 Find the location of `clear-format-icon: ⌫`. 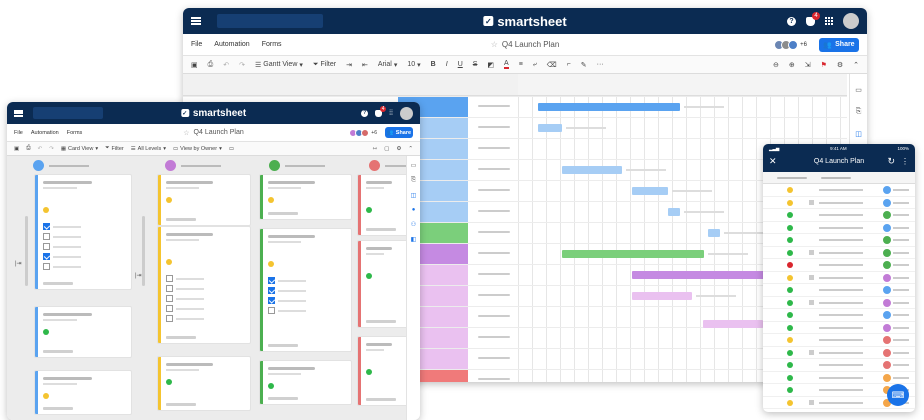

clear-format-icon: ⌫ is located at coordinates (552, 65).